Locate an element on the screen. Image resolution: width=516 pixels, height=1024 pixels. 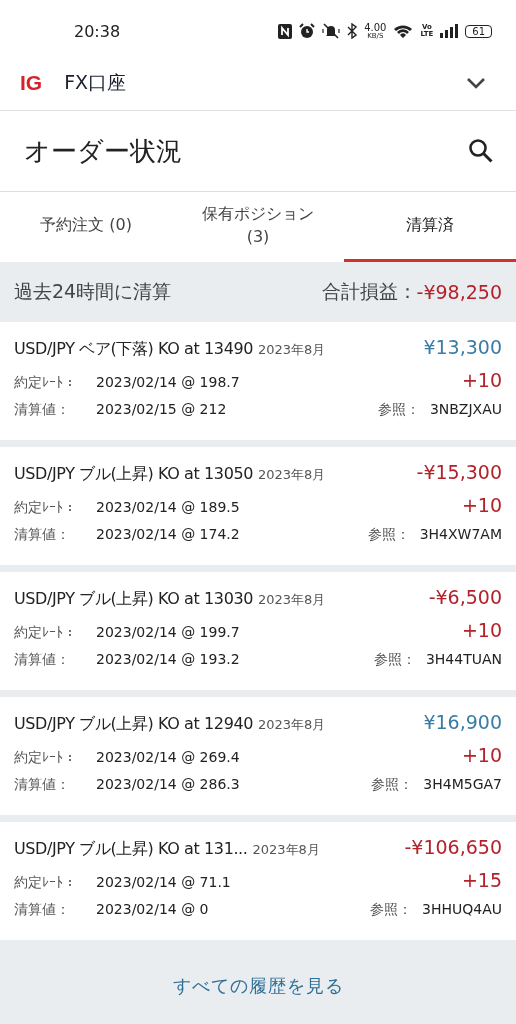
summary-label: 過去24時間に清算 is located at coordinates (93, 291).